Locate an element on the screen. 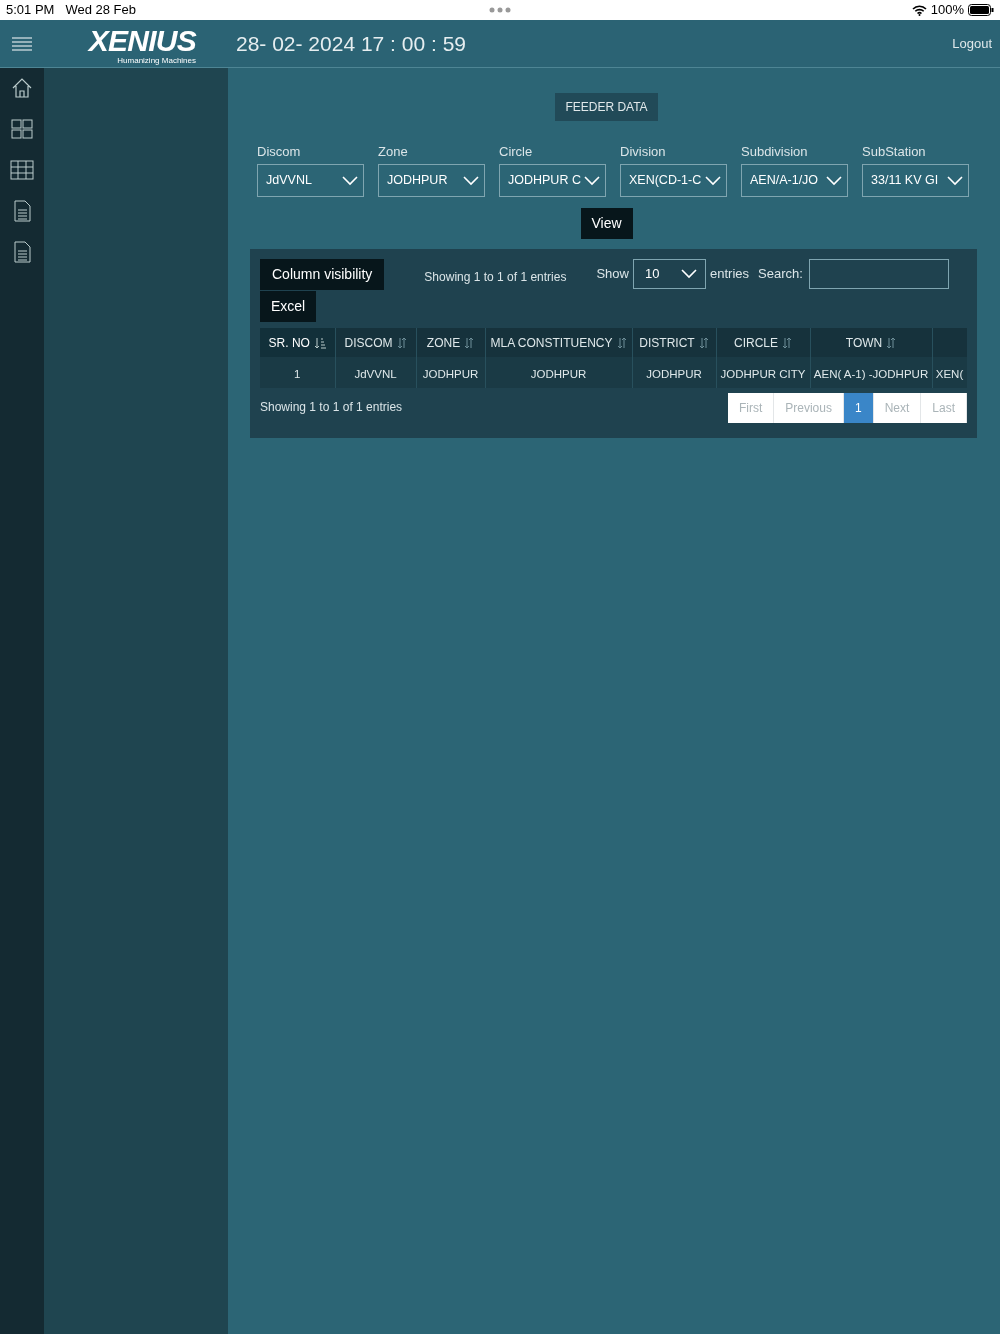 This screenshot has height=1334, width=1000. wifi-icon is located at coordinates (919, 10).